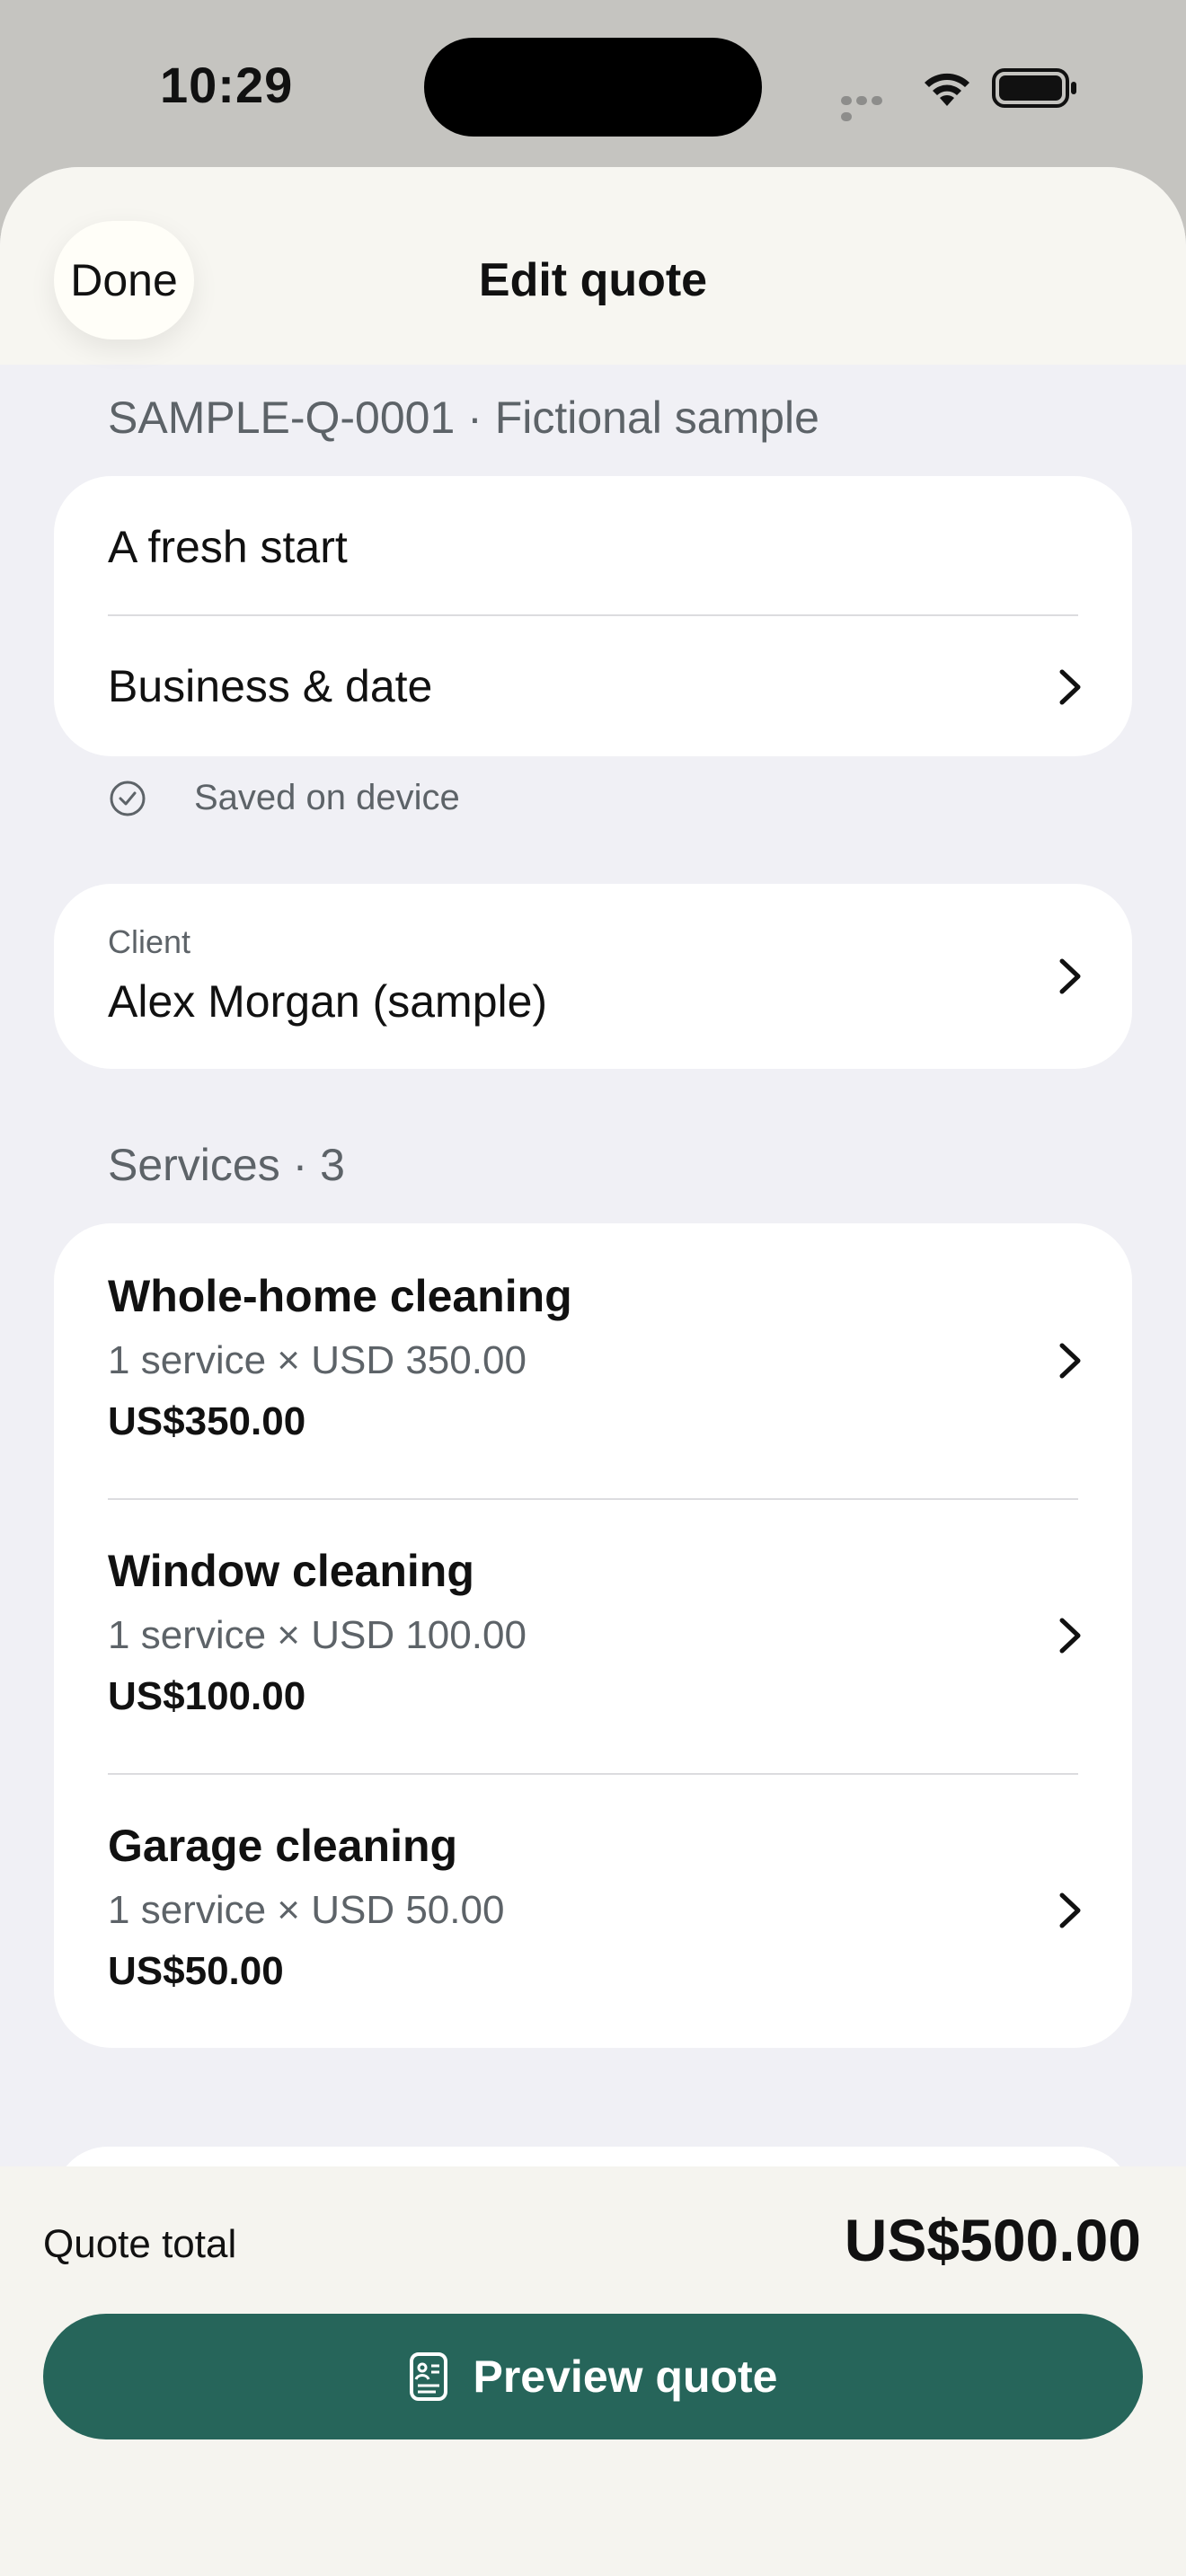  What do you see at coordinates (270, 686) in the screenshot?
I see `business-date-label: Business & date` at bounding box center [270, 686].